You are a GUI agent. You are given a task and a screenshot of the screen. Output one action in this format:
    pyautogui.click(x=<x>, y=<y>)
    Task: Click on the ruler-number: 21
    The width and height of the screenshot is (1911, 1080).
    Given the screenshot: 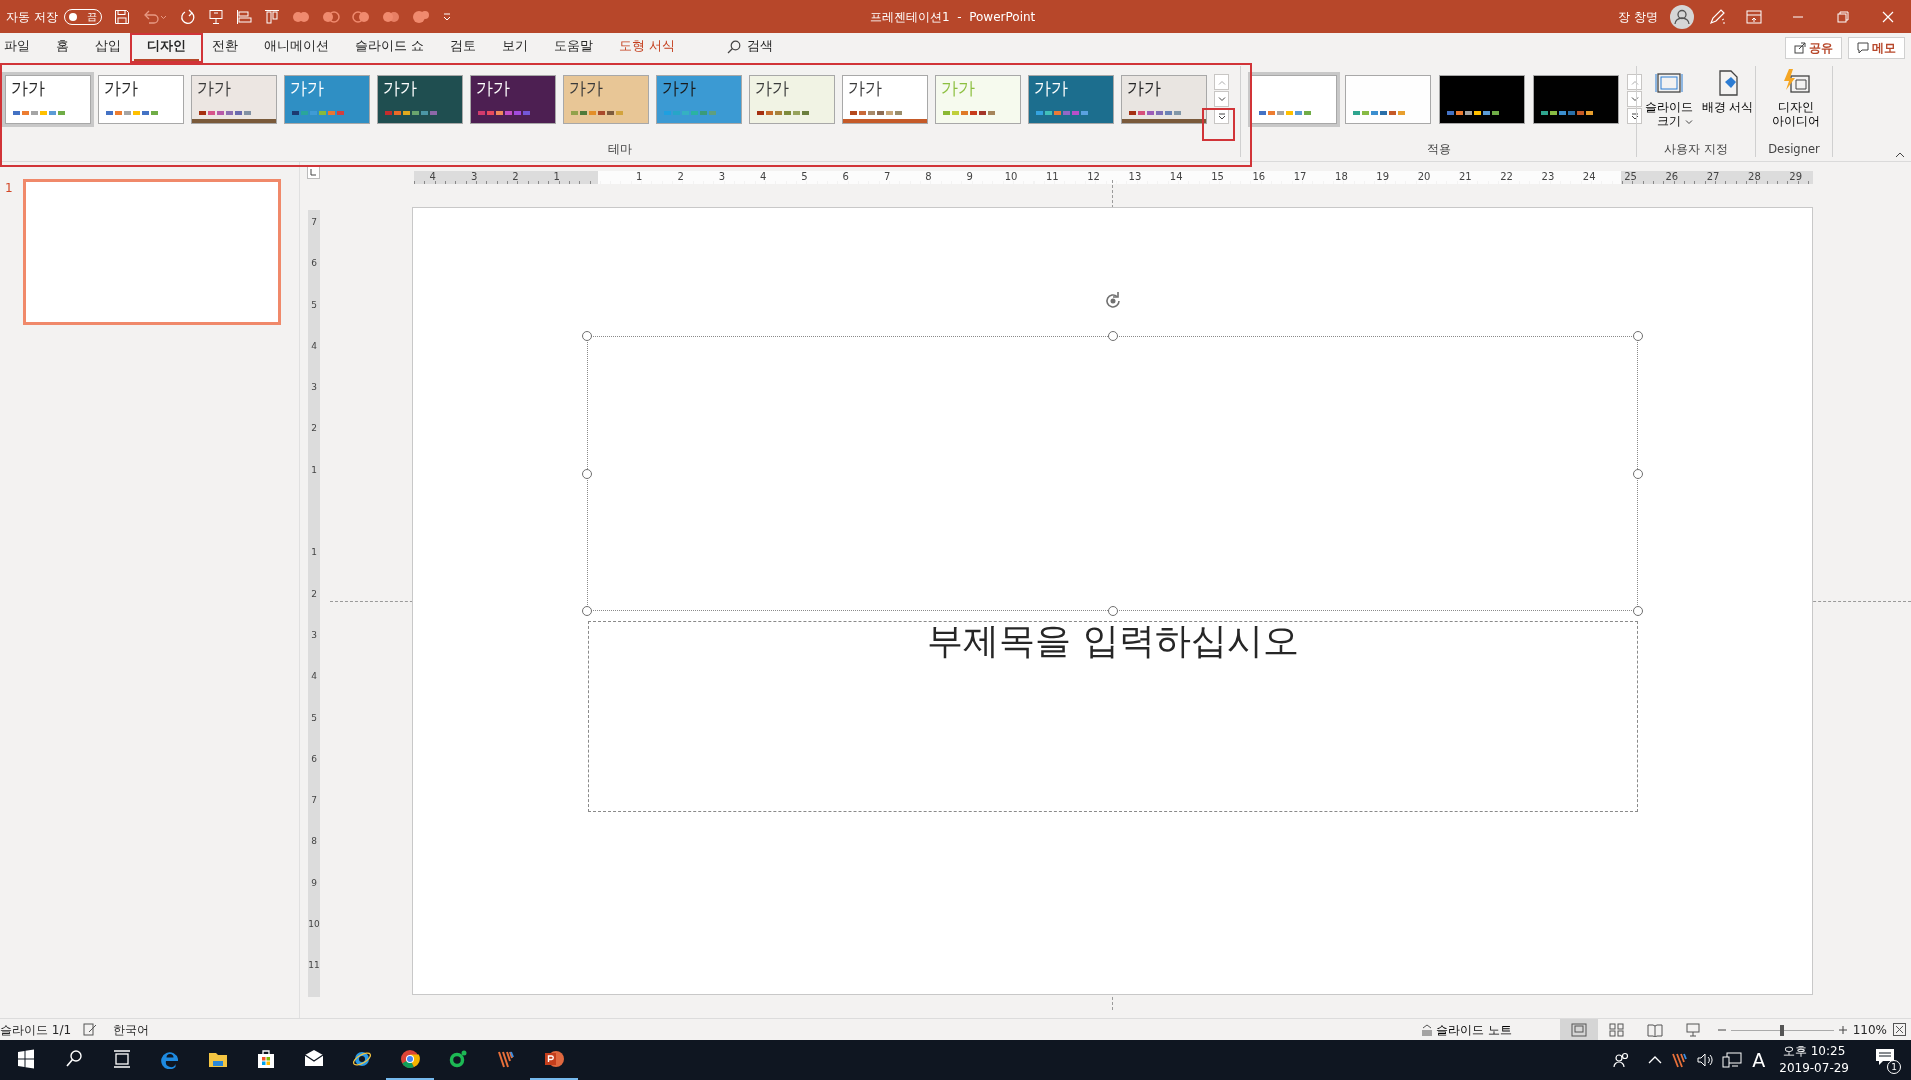 What is the action you would take?
    pyautogui.click(x=1465, y=177)
    